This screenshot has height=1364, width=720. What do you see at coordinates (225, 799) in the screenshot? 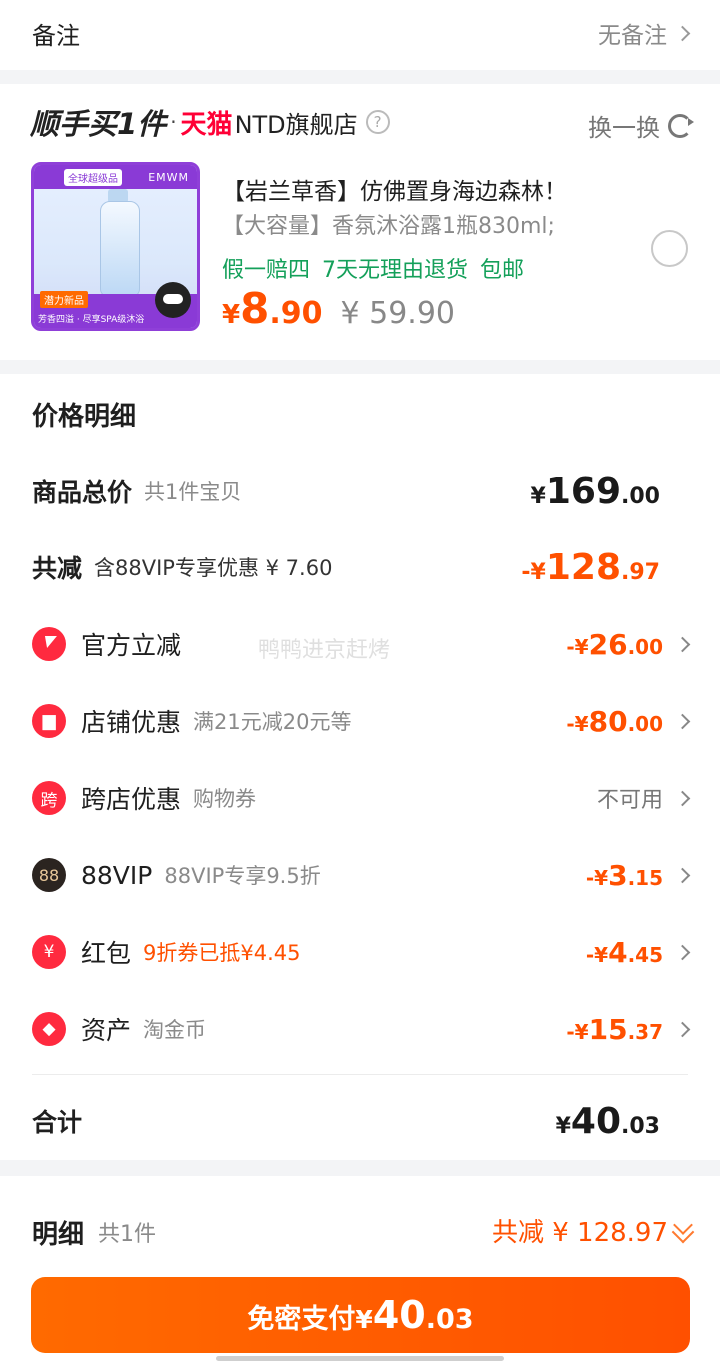
I see `cross-store-sub: 购物券` at bounding box center [225, 799].